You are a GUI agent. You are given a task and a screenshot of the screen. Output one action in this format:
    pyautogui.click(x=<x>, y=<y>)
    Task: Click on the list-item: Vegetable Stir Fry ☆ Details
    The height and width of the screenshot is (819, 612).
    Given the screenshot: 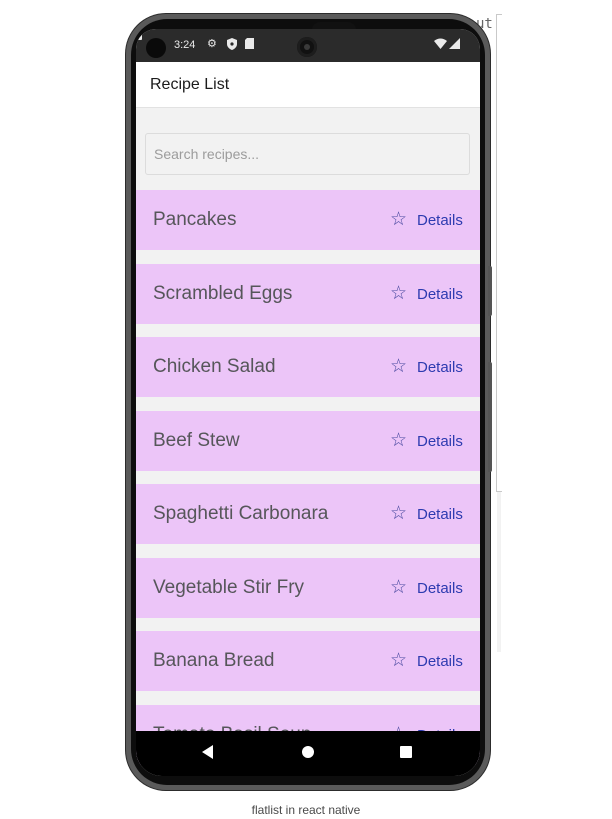 What is the action you would take?
    pyautogui.click(x=308, y=587)
    